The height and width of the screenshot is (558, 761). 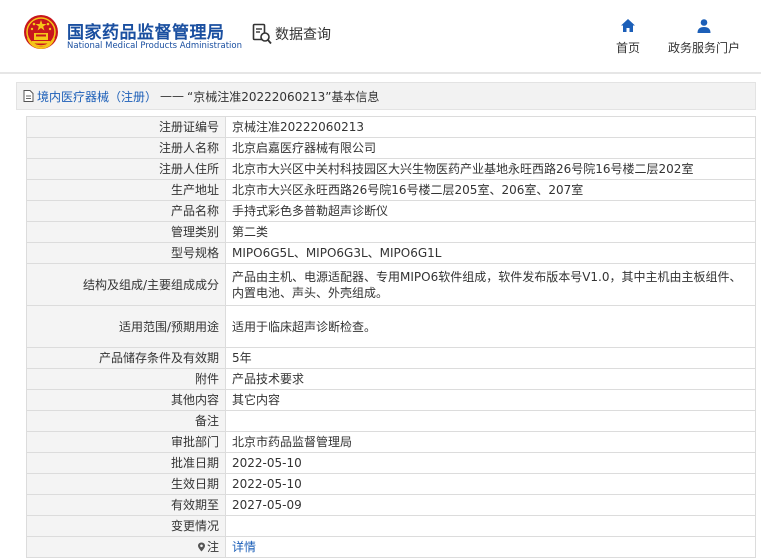 What do you see at coordinates (303, 35) in the screenshot?
I see `data-query-label: 数据查询` at bounding box center [303, 35].